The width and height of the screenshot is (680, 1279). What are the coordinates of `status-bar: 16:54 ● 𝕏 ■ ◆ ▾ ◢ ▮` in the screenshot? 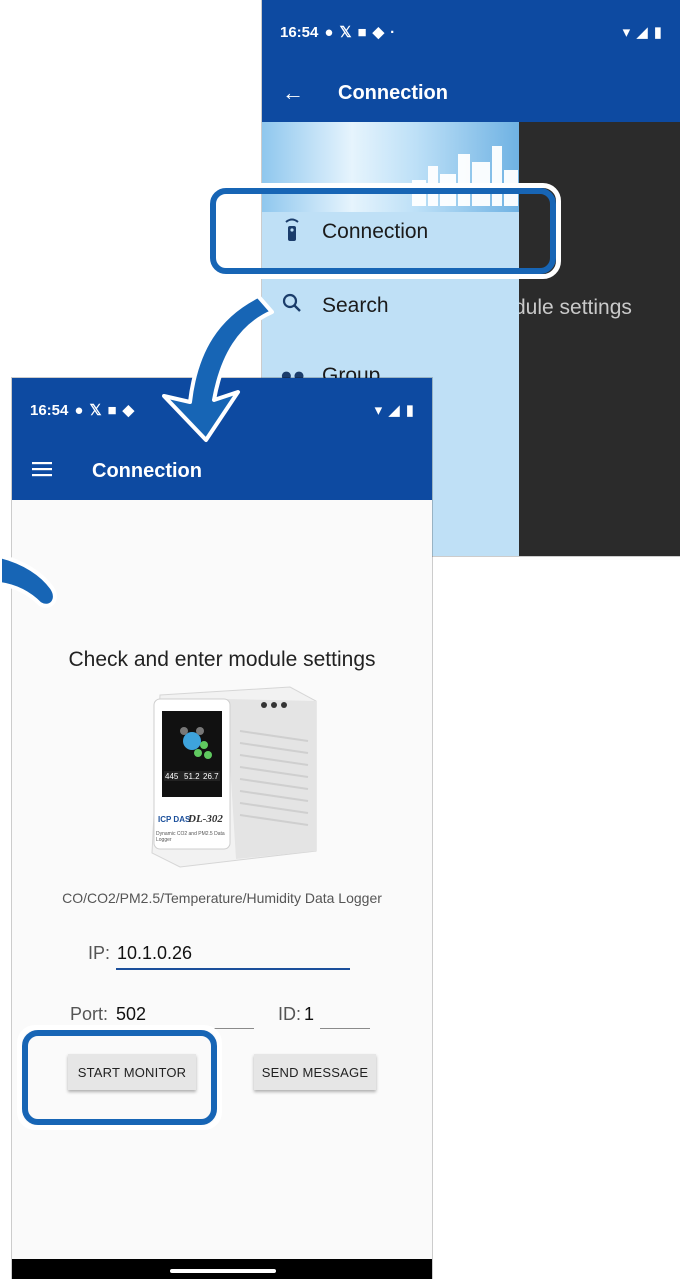 It's located at (222, 410).